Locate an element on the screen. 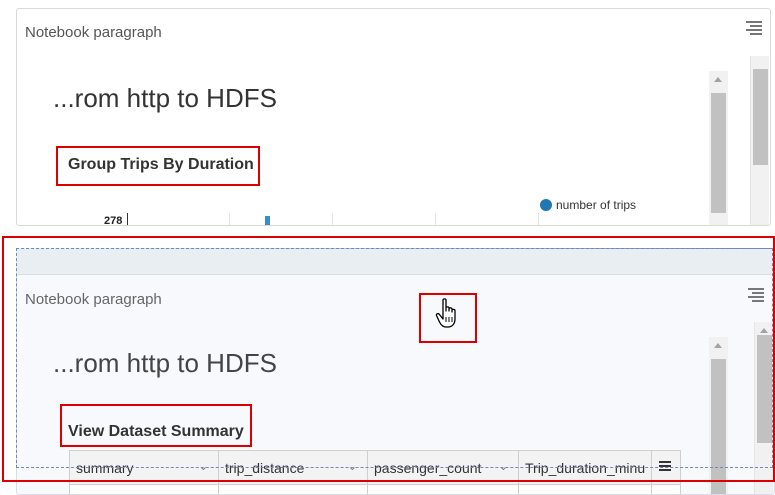  section-title: Group Trips By Duration is located at coordinates (161, 164).